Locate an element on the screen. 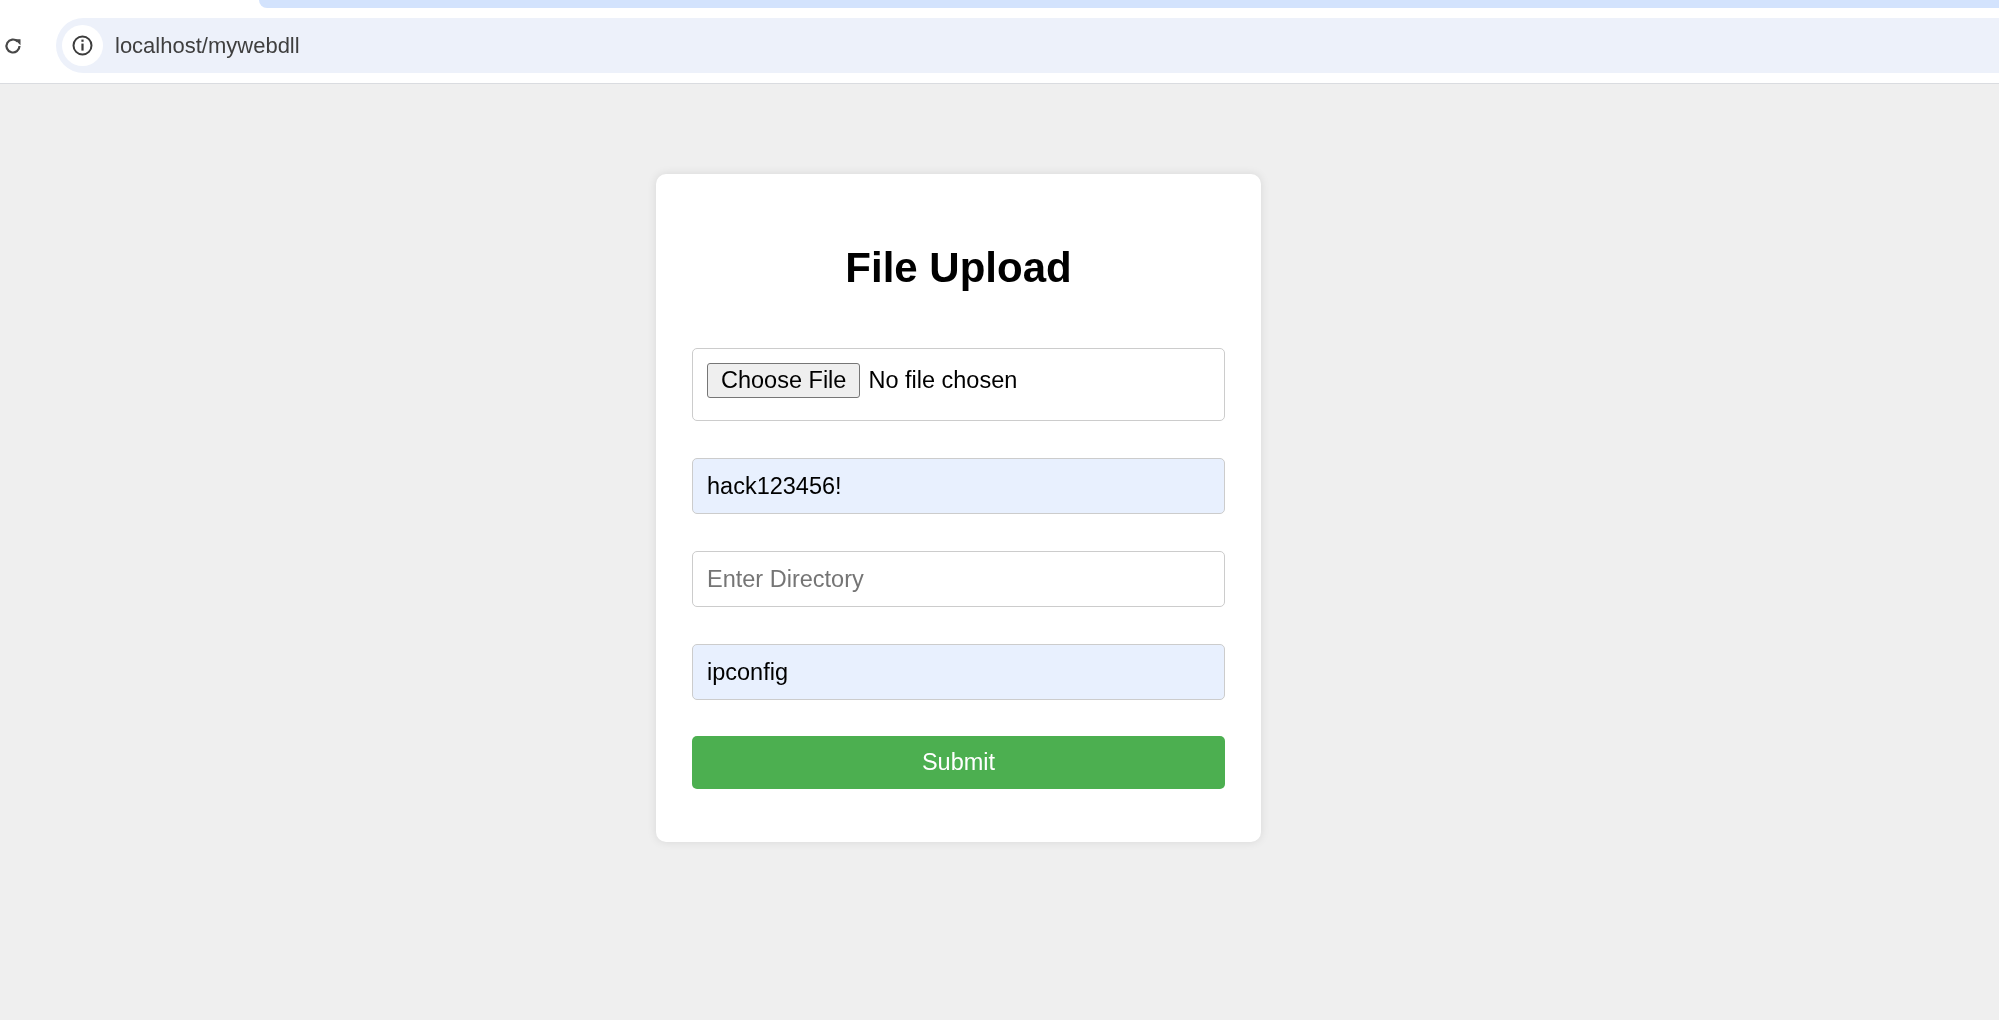 This screenshot has width=1999, height=1020. form-title: File Upload is located at coordinates (958, 268).